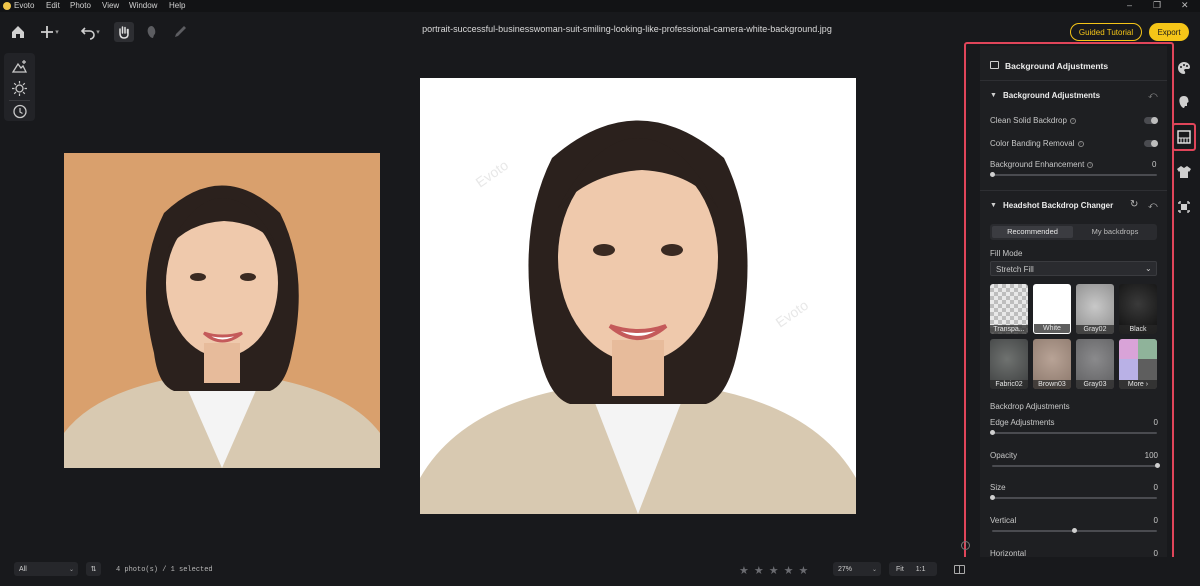 The width and height of the screenshot is (1200, 586). I want to click on app-name: Evoto, so click(24, 5).